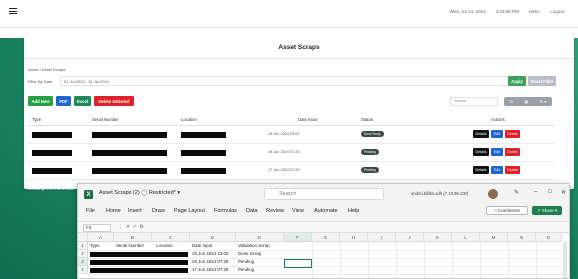 The image size is (578, 279). What do you see at coordinates (549, 237) in the screenshot?
I see `col-header: O` at bounding box center [549, 237].